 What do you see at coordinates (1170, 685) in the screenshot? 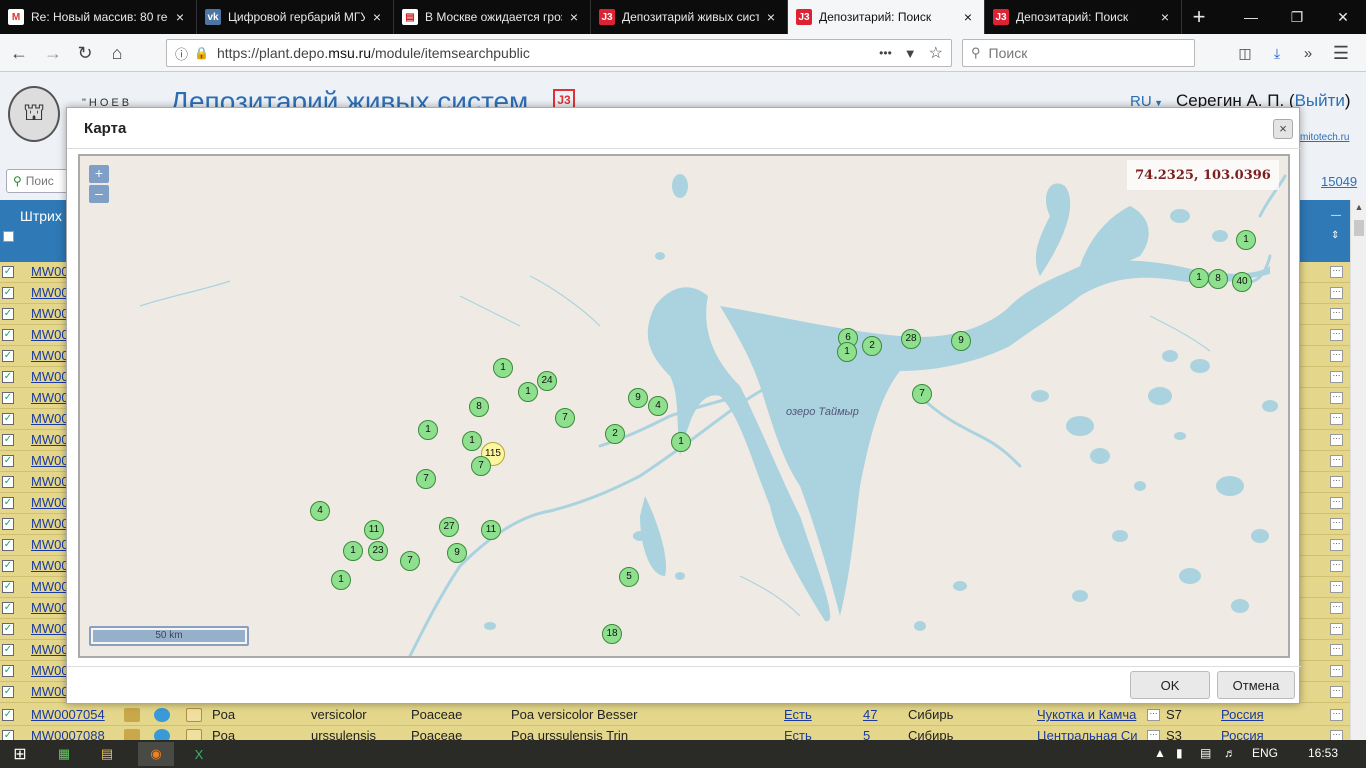
I see `ok-button: OK` at bounding box center [1170, 685].